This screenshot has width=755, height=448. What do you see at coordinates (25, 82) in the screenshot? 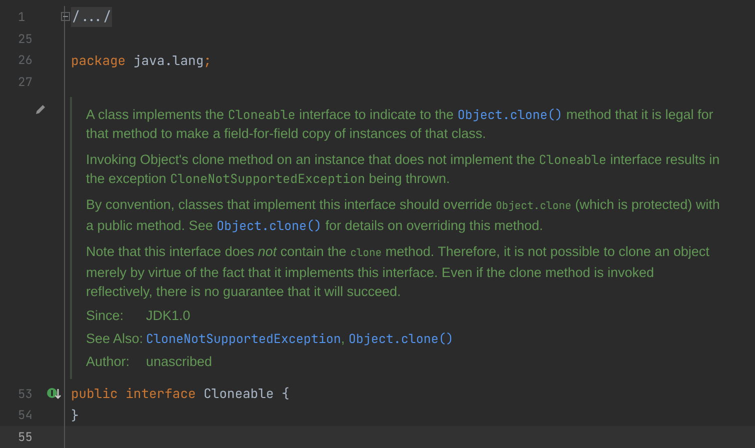
I see `line-number: 27` at bounding box center [25, 82].